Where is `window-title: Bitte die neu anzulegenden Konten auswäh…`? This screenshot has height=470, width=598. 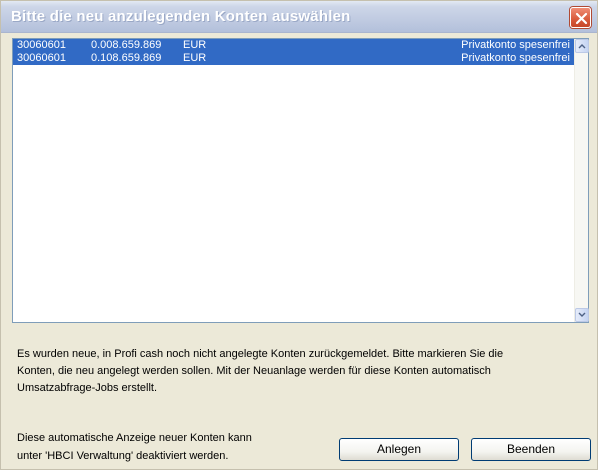
window-title: Bitte die neu anzulegenden Konten auswäh… is located at coordinates (181, 16).